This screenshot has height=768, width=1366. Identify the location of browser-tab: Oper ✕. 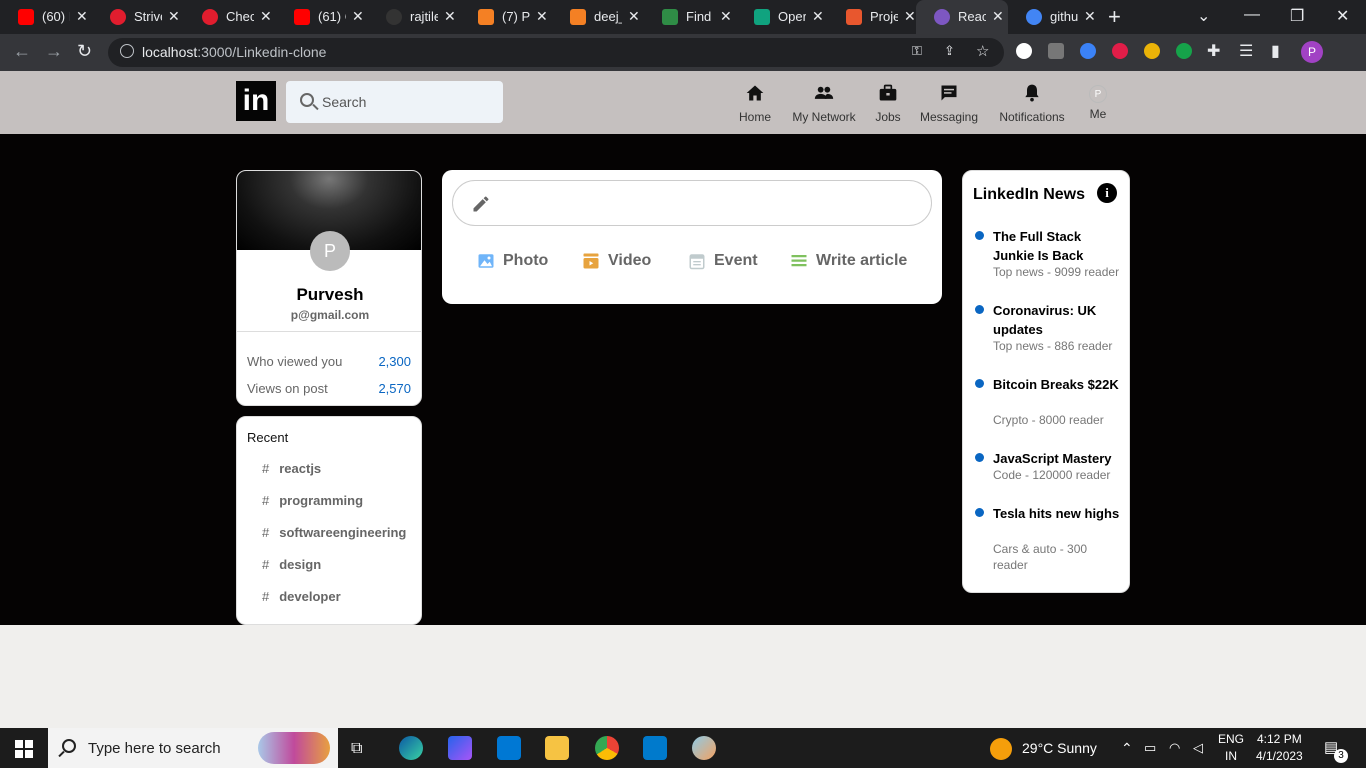
(782, 17).